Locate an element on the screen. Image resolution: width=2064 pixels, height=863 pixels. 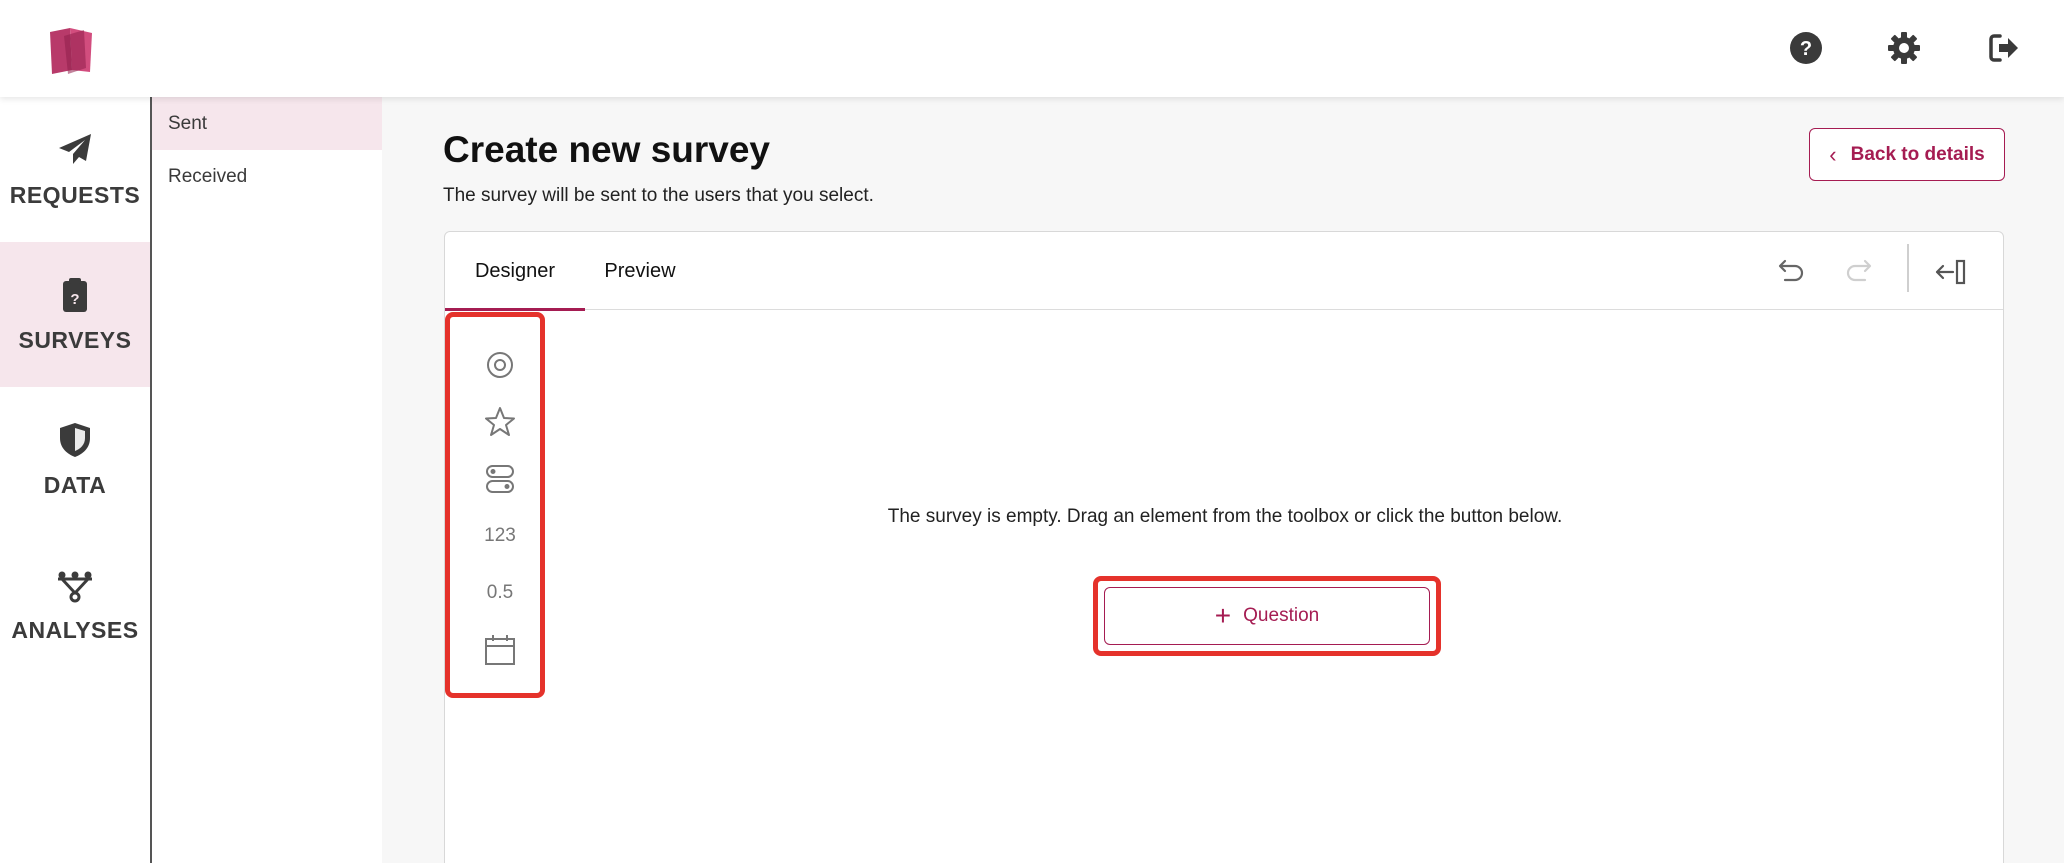
toolbox-number-label: 123 is located at coordinates (500, 535).